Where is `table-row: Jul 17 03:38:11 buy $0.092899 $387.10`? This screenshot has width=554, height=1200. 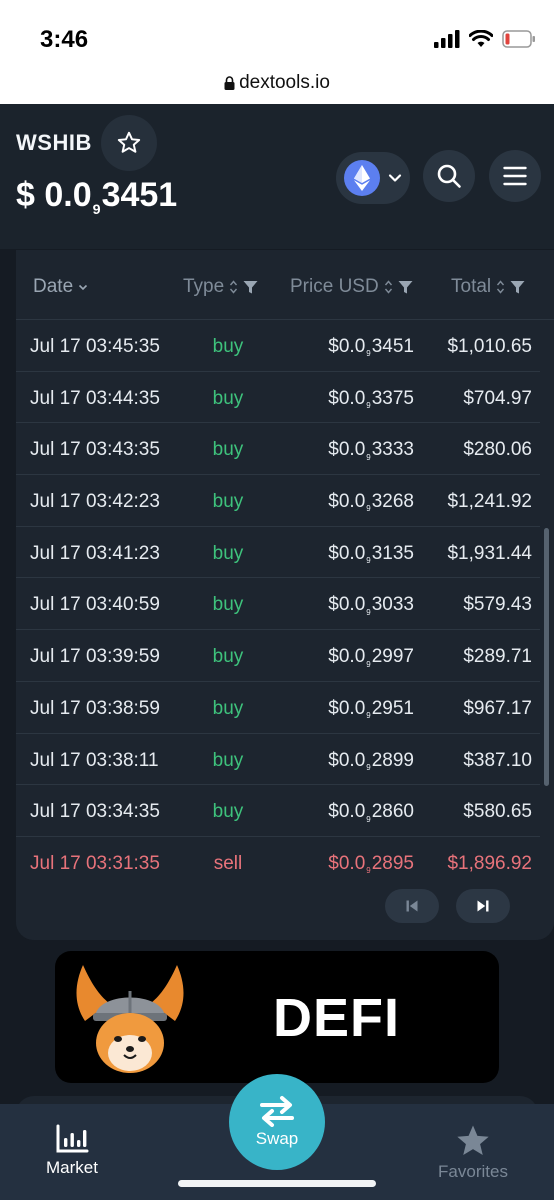 table-row: Jul 17 03:38:11 buy $0.092899 $387.10 is located at coordinates (278, 760).